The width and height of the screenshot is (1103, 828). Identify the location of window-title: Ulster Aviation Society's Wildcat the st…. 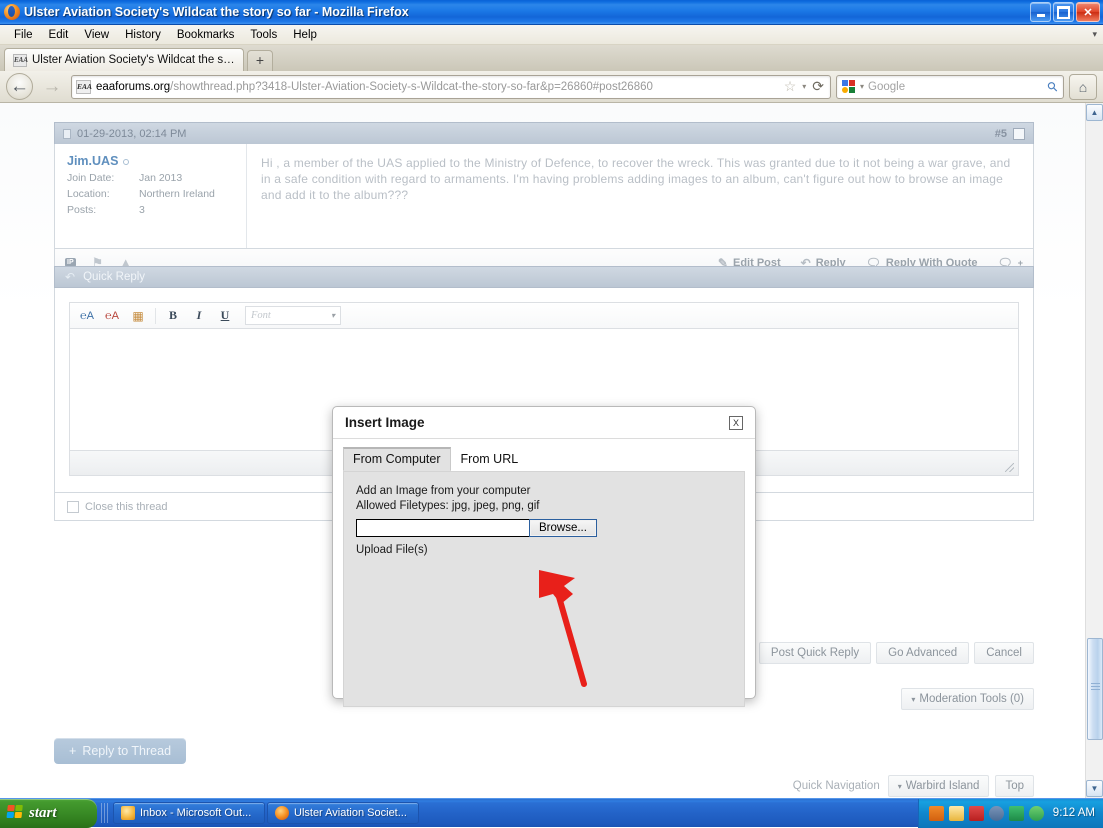
(216, 12).